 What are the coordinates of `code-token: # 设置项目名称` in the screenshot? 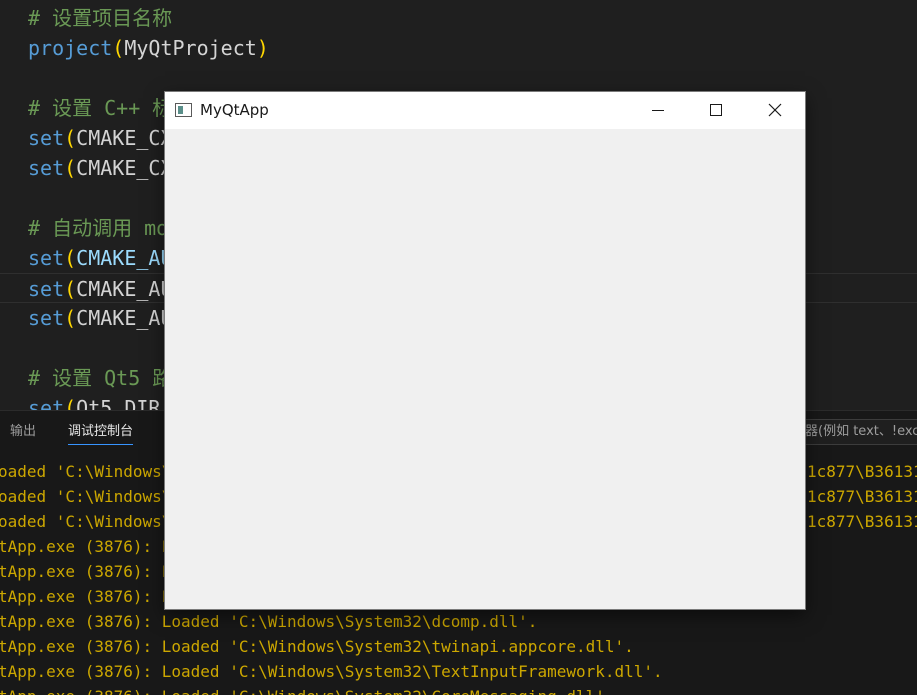 It's located at (100, 18).